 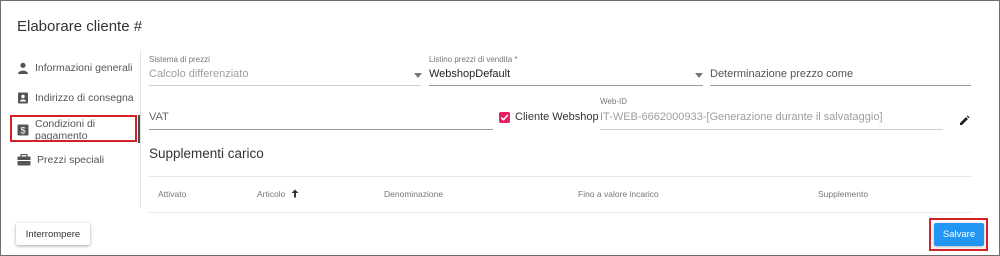 I want to click on web-id-label: Web-ID, so click(x=613, y=101).